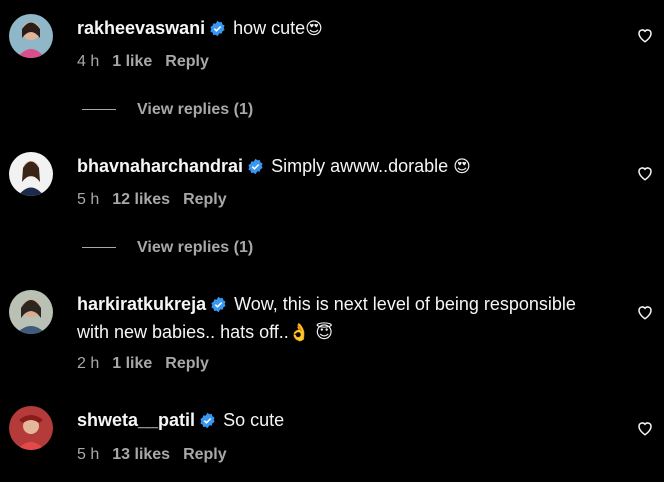  Describe the element at coordinates (269, 28) in the screenshot. I see `comment-text: how cute` at that location.